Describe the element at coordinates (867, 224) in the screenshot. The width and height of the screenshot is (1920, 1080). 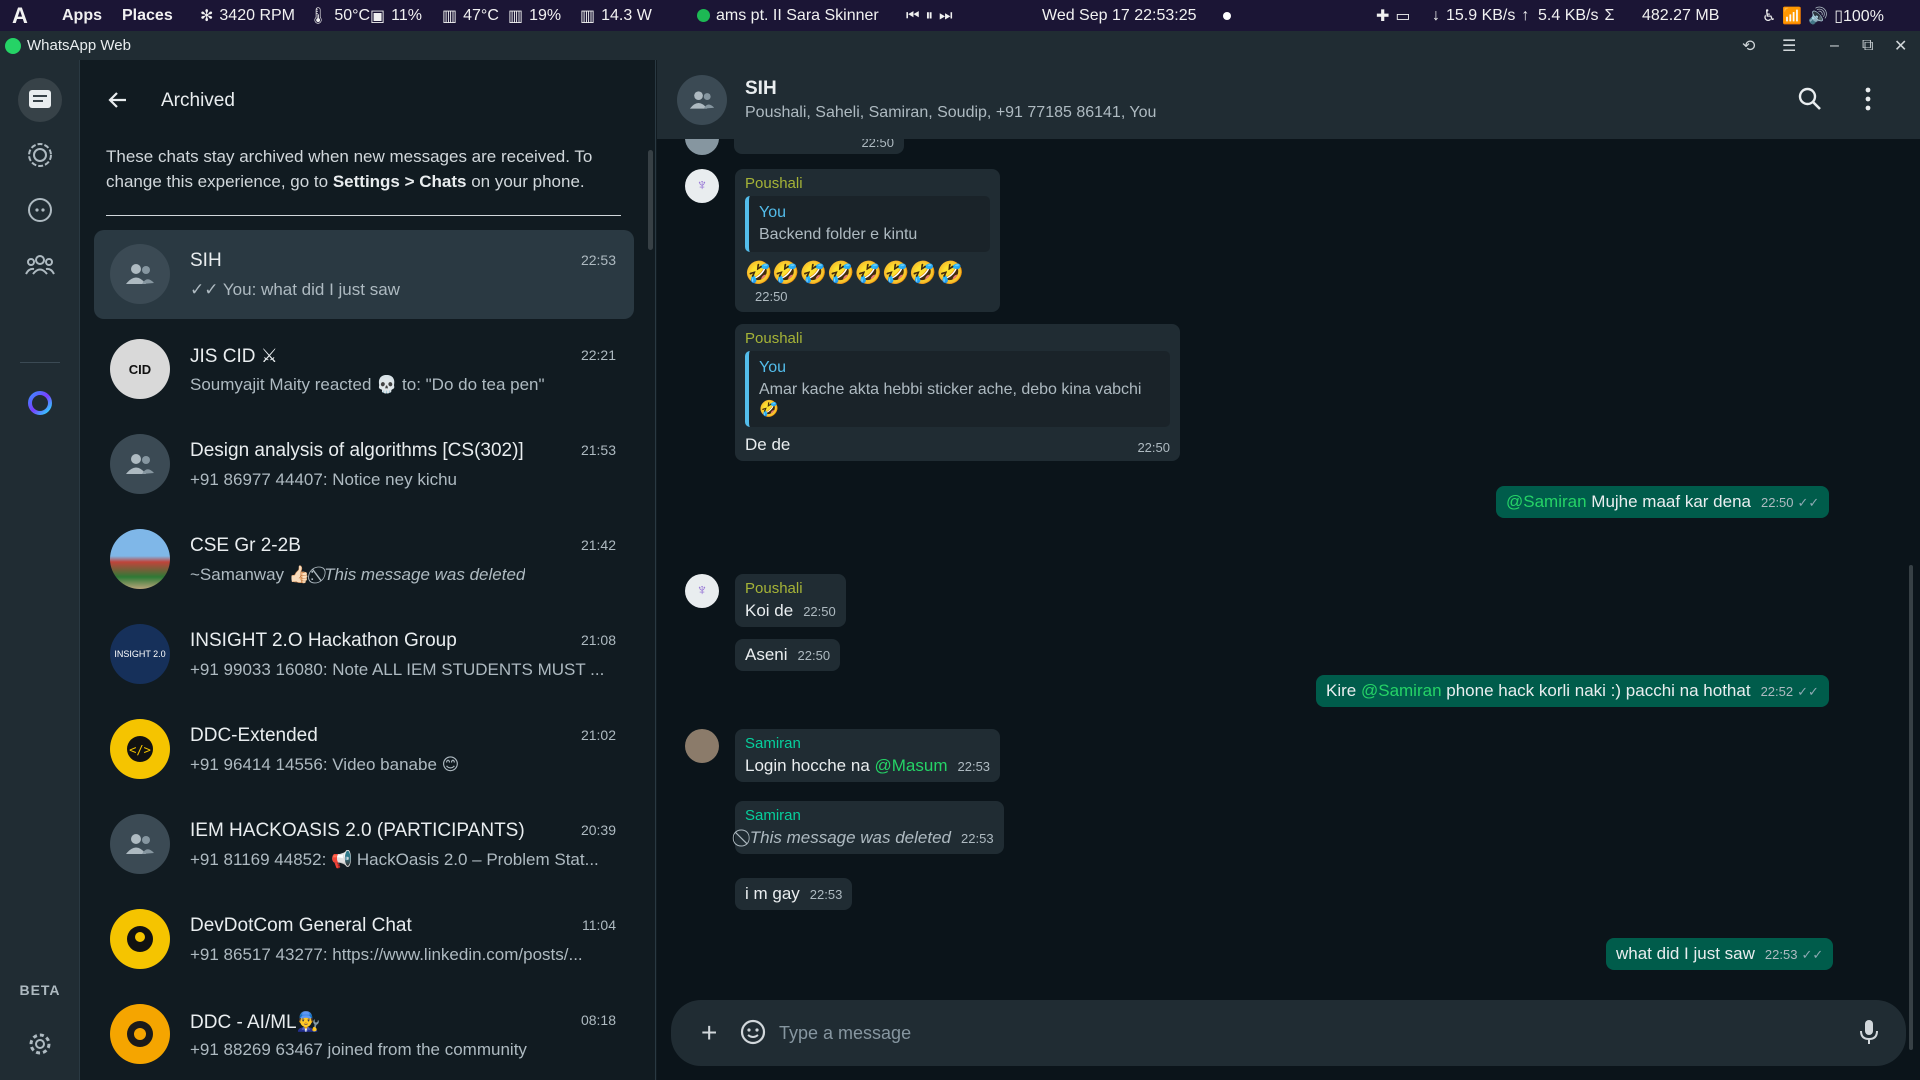
I see `quoted-message: You Backend folder e kintu` at that location.